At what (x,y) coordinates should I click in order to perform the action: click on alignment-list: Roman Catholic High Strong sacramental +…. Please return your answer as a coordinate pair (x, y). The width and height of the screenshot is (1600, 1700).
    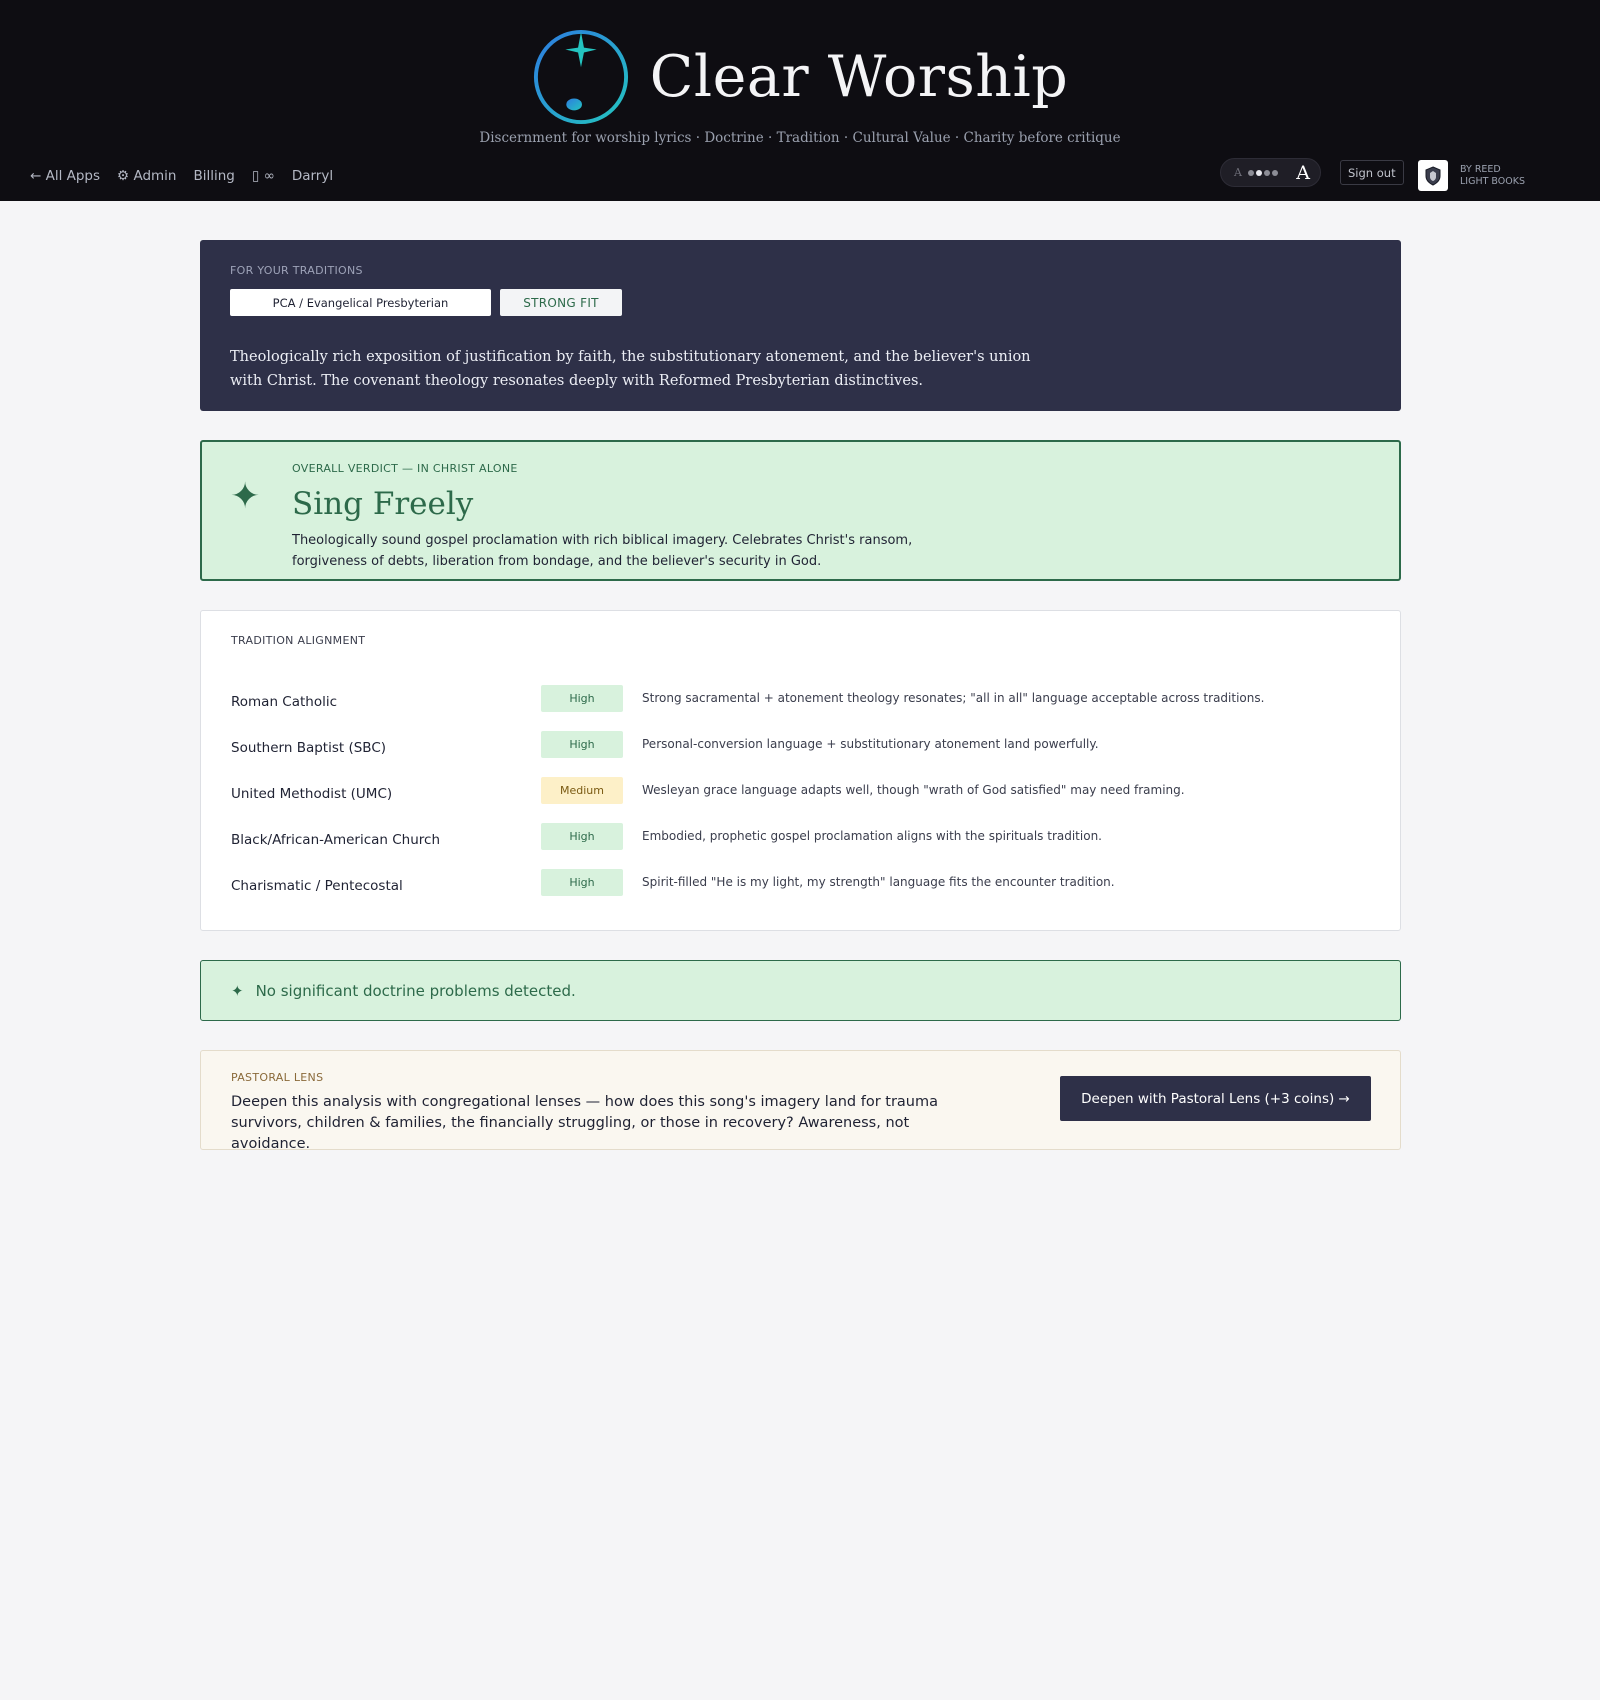
    Looking at the image, I should click on (800, 790).